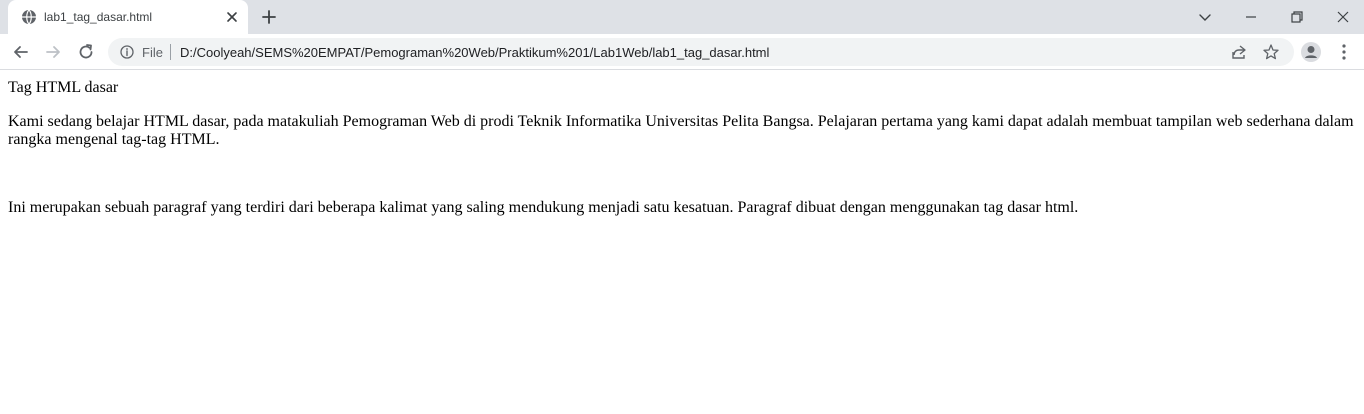  What do you see at coordinates (21, 52) in the screenshot?
I see `arrow-left-icon` at bounding box center [21, 52].